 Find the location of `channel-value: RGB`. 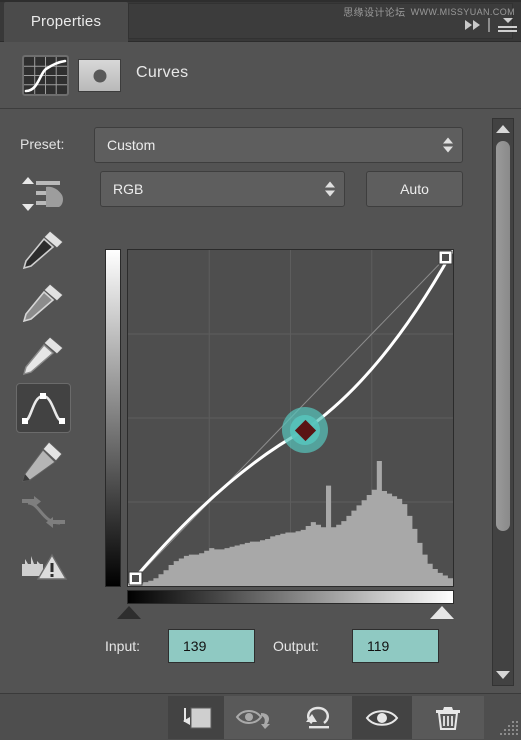

channel-value: RGB is located at coordinates (128, 189).